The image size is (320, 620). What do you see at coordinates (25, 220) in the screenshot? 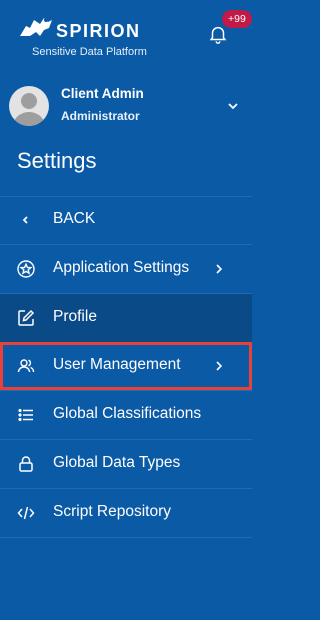
I see `chevron-left-icon` at bounding box center [25, 220].